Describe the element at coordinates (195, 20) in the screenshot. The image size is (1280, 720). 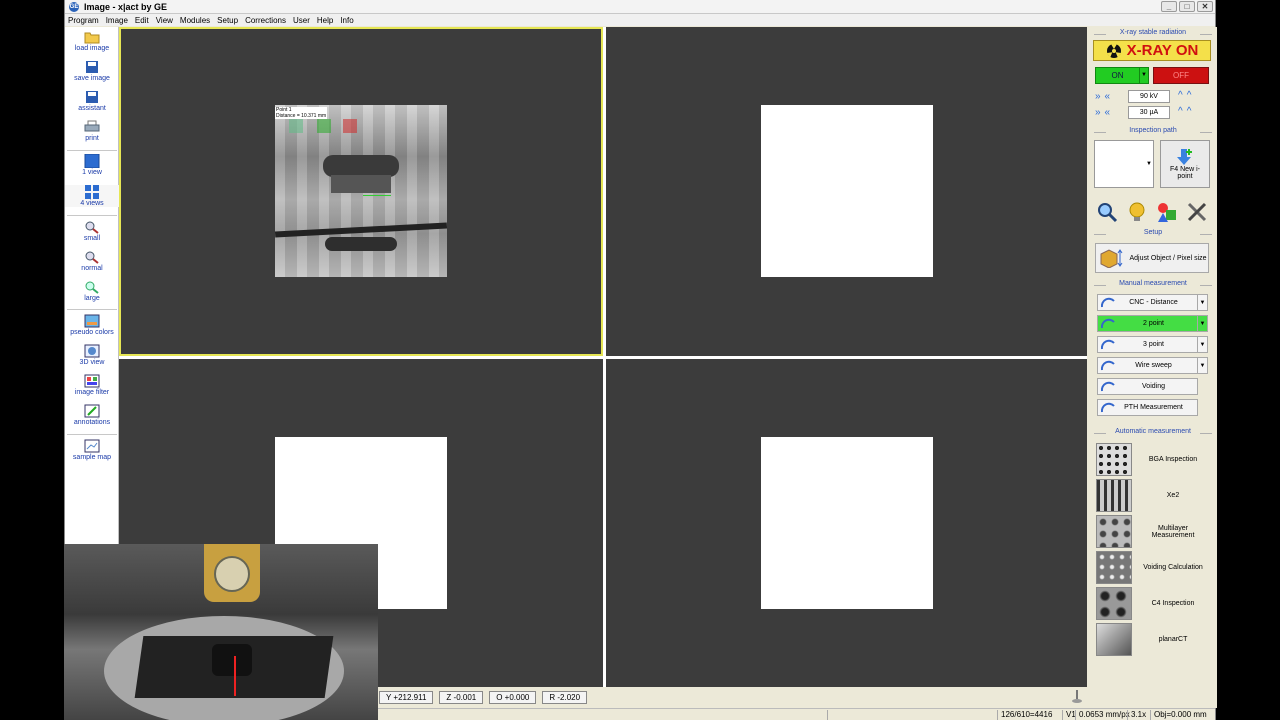
I see `menu-modules: Modules` at that location.